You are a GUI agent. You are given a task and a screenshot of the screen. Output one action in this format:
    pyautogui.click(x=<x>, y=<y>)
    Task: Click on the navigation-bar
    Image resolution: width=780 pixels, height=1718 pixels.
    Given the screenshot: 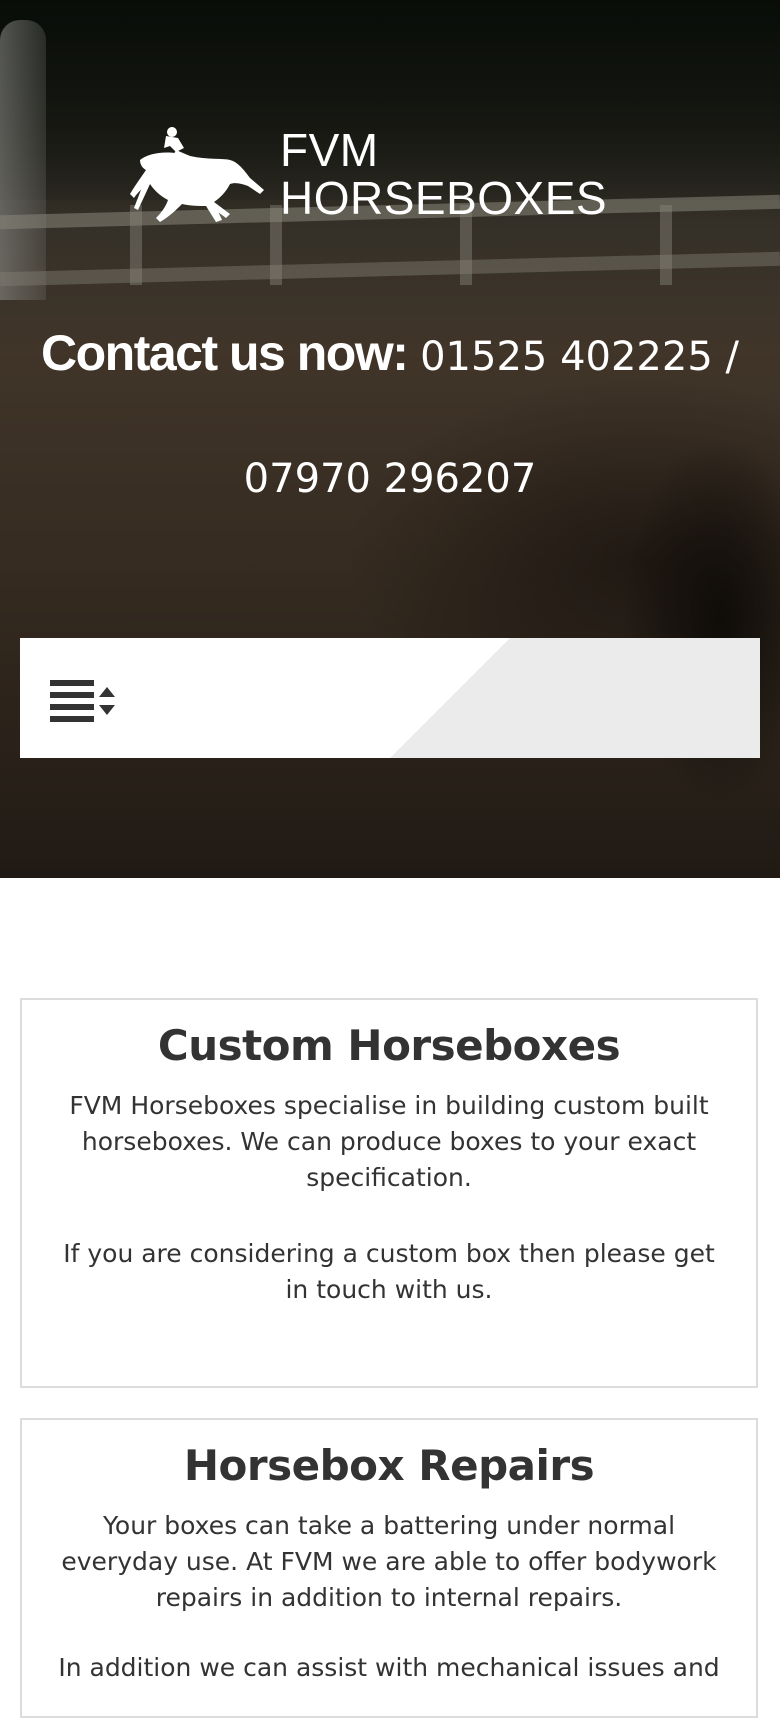 What is the action you would take?
    pyautogui.click(x=390, y=698)
    